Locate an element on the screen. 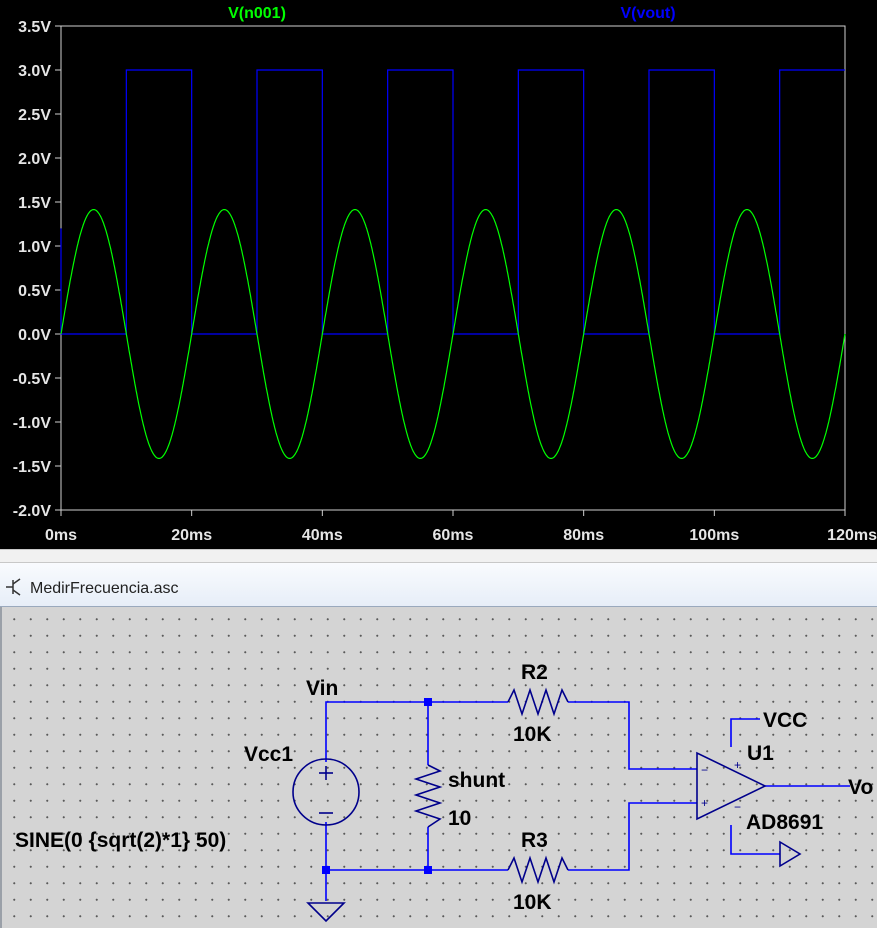 Image resolution: width=877 pixels, height=928 pixels. x-tick-label: 120ms is located at coordinates (852, 535).